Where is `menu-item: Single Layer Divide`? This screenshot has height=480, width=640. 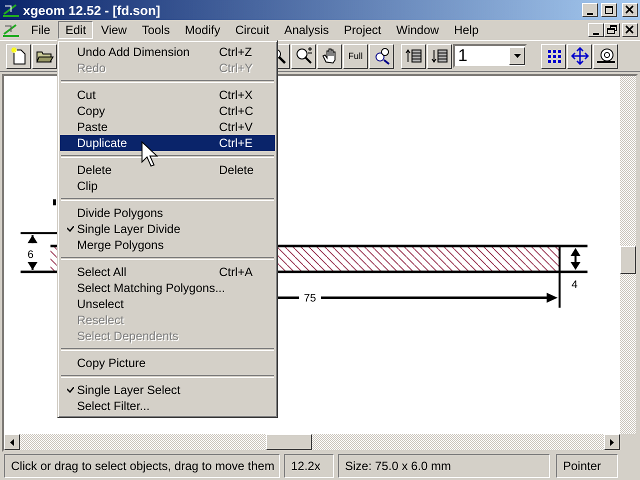
menu-item: Single Layer Divide is located at coordinates (167, 229).